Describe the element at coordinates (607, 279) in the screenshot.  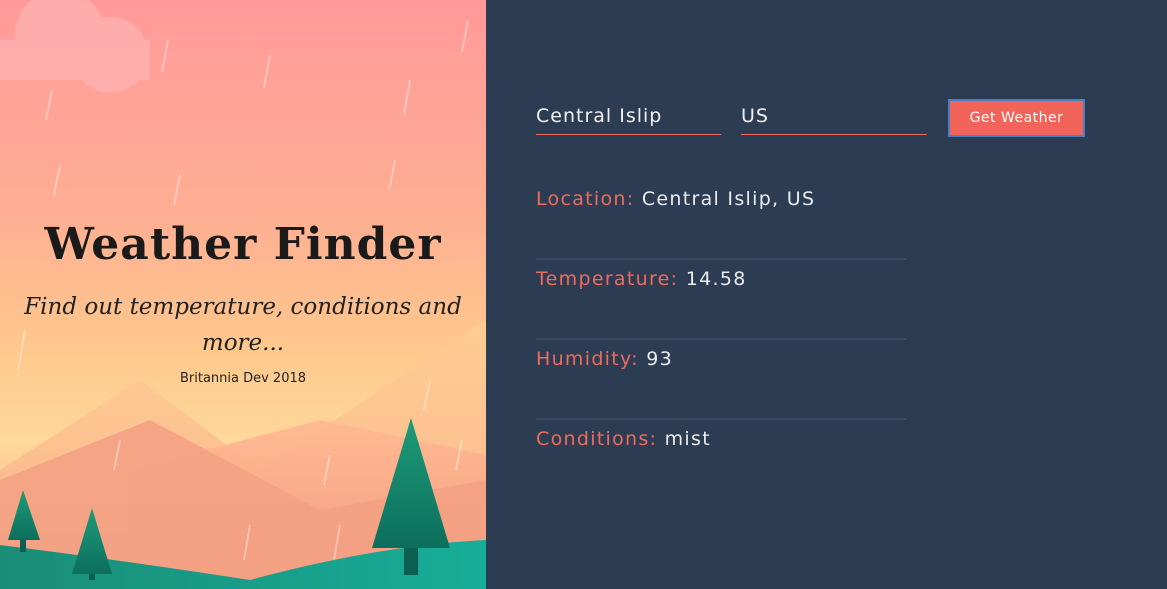
I see `temperature-label: Temperature:` at that location.